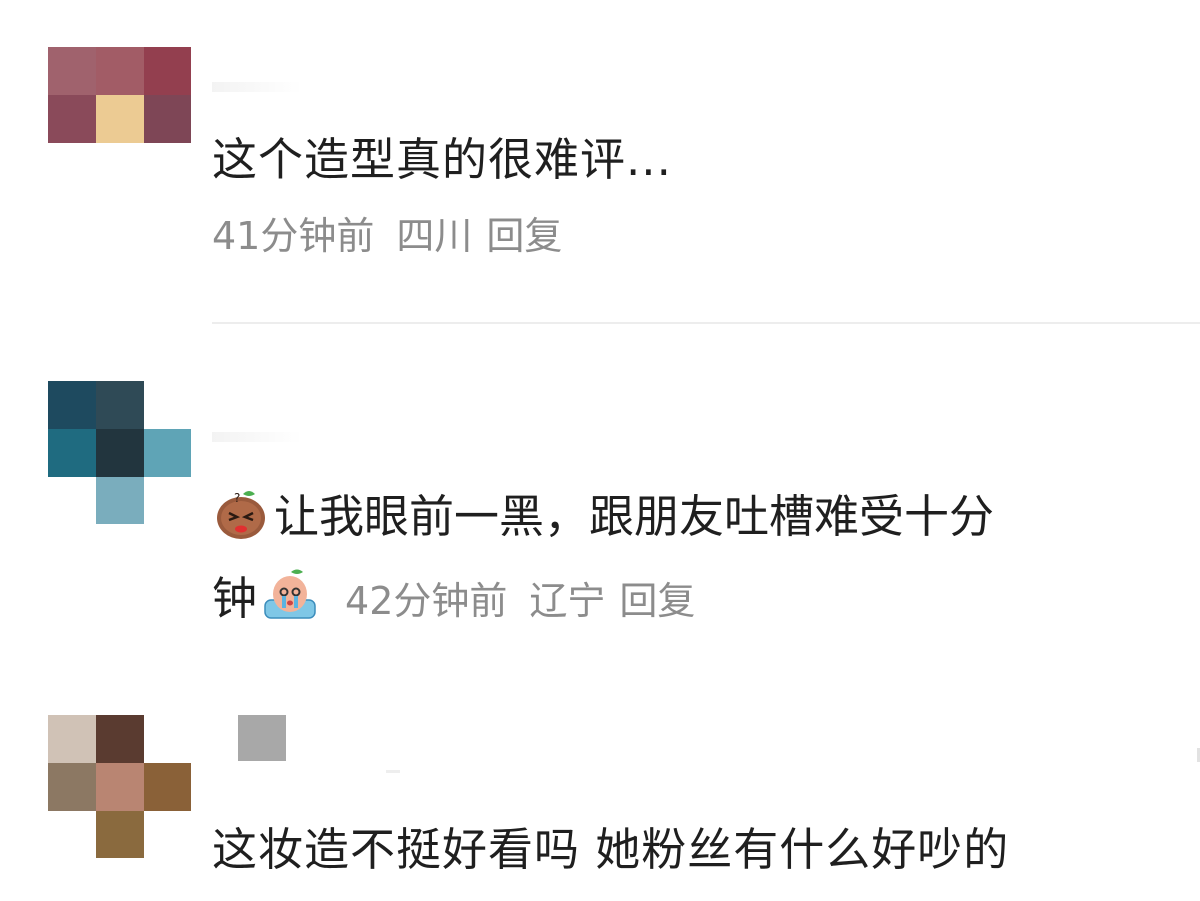 This screenshot has width=1200, height=901. What do you see at coordinates (293, 236) in the screenshot?
I see `comment-time: 41分钟前` at bounding box center [293, 236].